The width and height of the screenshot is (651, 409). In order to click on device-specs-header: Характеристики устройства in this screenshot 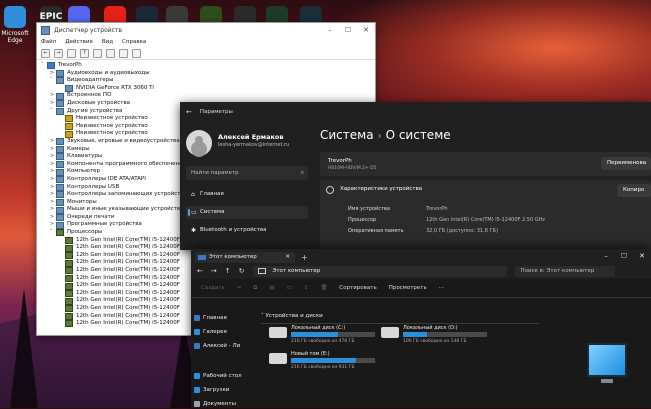, I will do `click(381, 189)`.